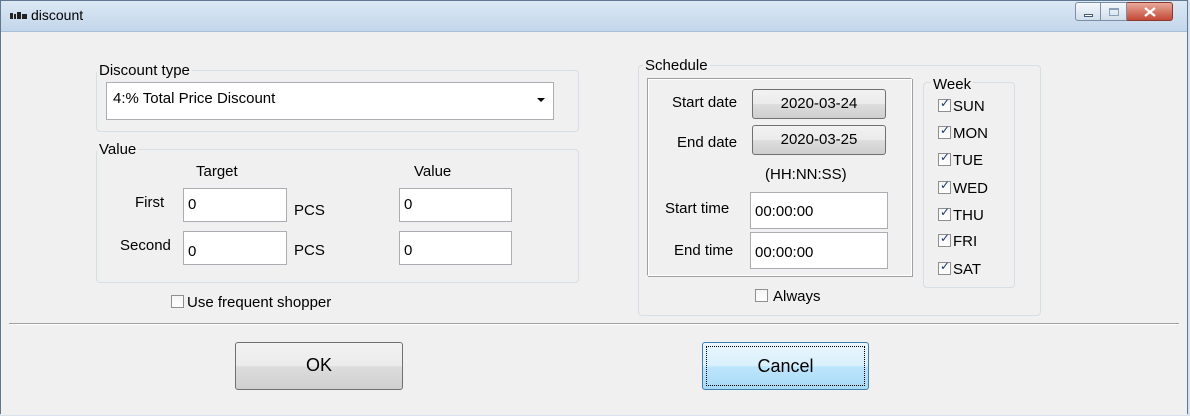 The width and height of the screenshot is (1190, 416). I want to click on always-checkbox, so click(761, 295).